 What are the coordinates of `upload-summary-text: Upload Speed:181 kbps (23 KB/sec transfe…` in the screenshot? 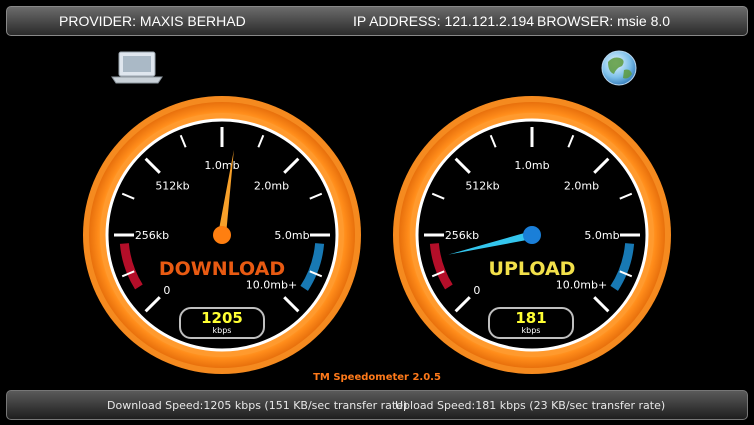 It's located at (530, 405).